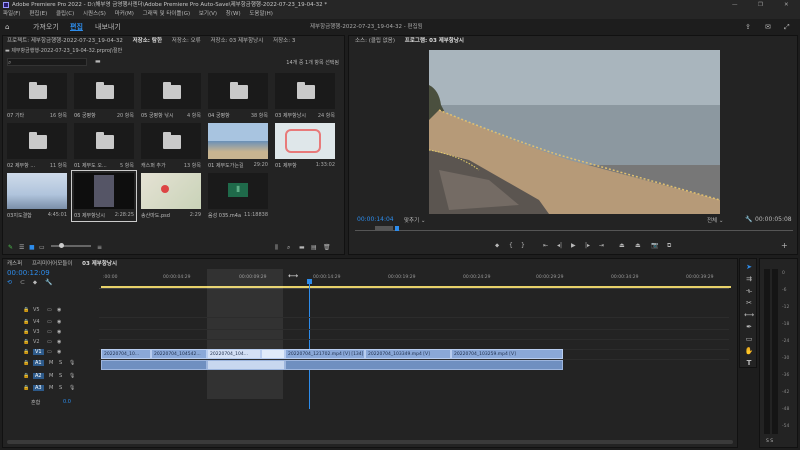  What do you see at coordinates (99, 247) in the screenshot?
I see `sort-icon: ≡` at bounding box center [99, 247].